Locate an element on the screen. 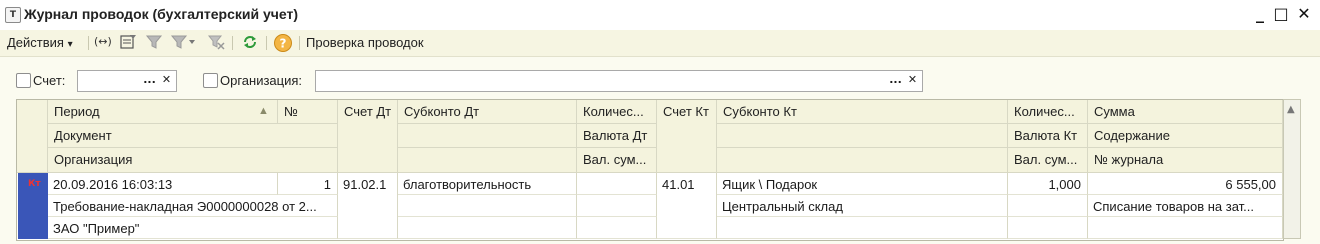 The width and height of the screenshot is (1320, 244). actions-menu: Действия ▾ is located at coordinates (40, 43).